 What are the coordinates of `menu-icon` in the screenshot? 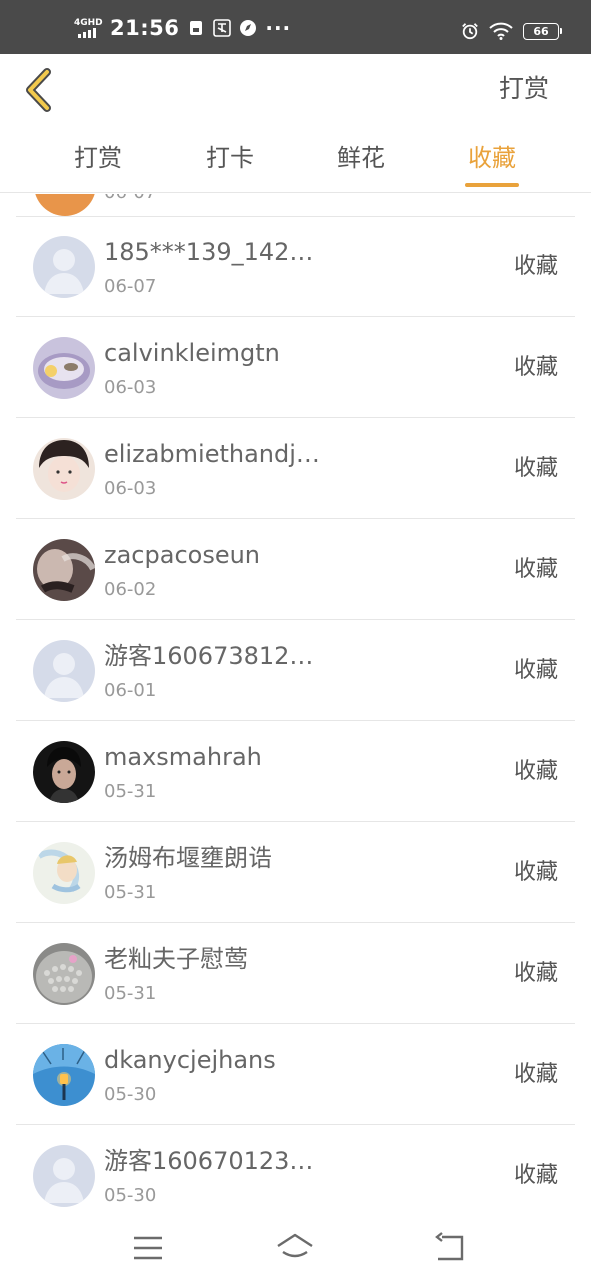 It's located at (148, 1248).